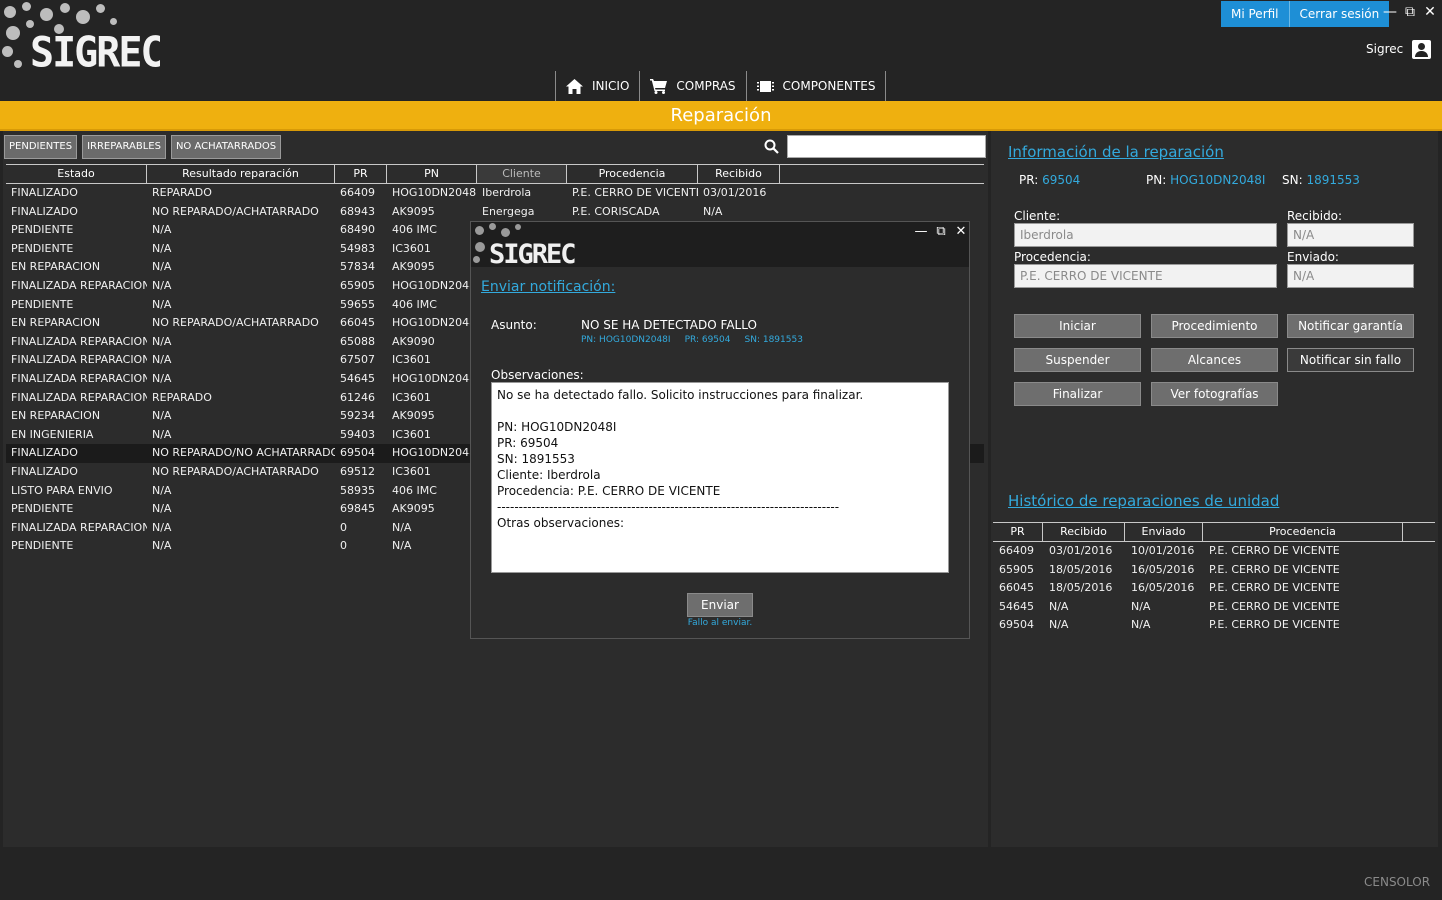 The width and height of the screenshot is (1442, 900). What do you see at coordinates (522, 174) in the screenshot?
I see `column-header-cliente: Cliente` at bounding box center [522, 174].